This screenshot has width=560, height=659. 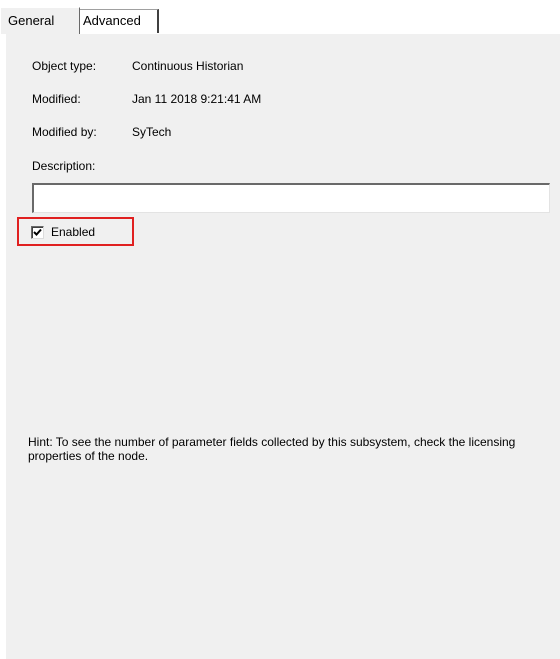 I want to click on modified-value: Jan 11 2018 9:21:41 AM, so click(x=197, y=99).